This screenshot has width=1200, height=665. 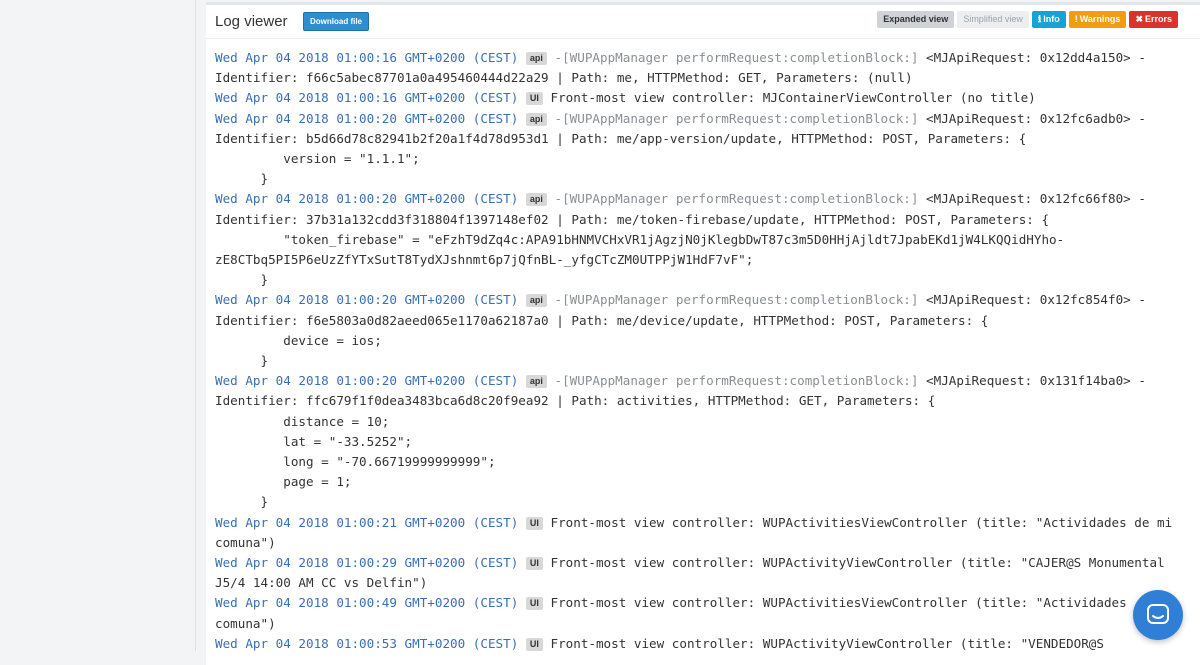 I want to click on log-message: <MJApiRequest: 0x12fc6adb0> -, so click(x=1032, y=118).